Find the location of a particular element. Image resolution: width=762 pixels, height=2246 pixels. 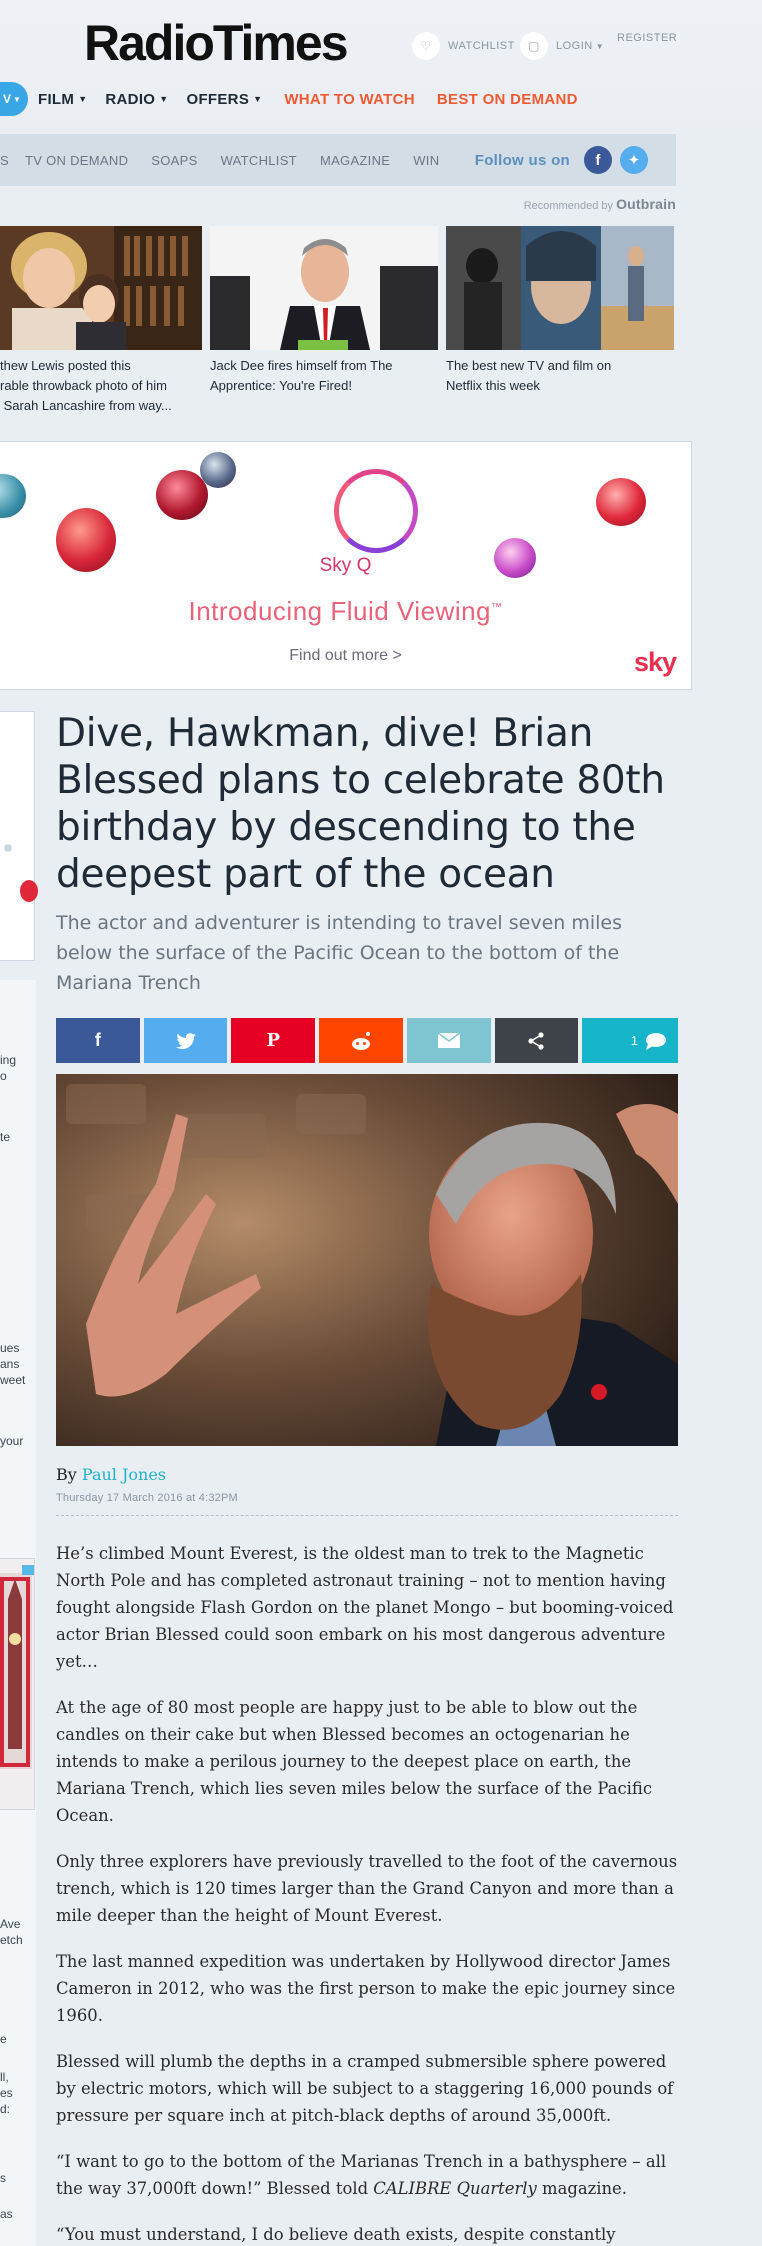

sidebar-text: Ave etch is located at coordinates (11, 1932).